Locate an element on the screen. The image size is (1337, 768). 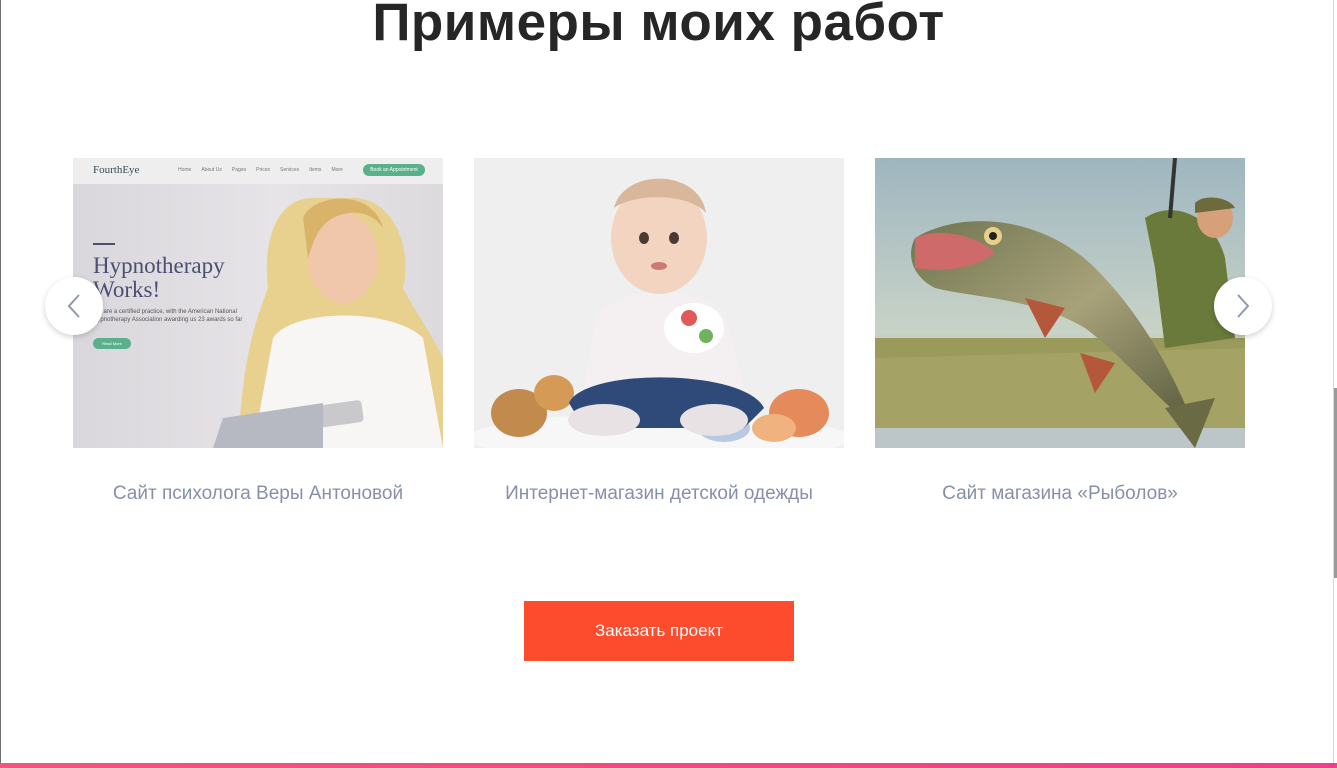
carousel-next-button is located at coordinates (1243, 306).